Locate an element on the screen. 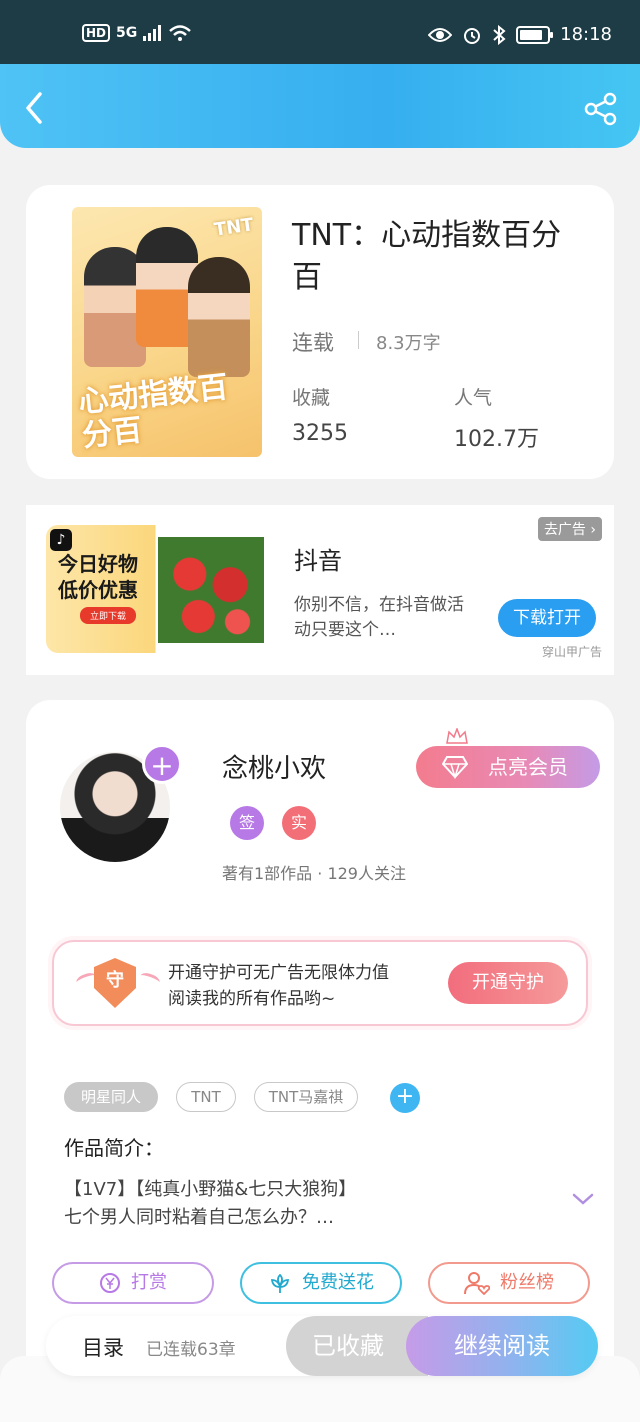  free-flower-label: 免费送花 is located at coordinates (338, 1282).